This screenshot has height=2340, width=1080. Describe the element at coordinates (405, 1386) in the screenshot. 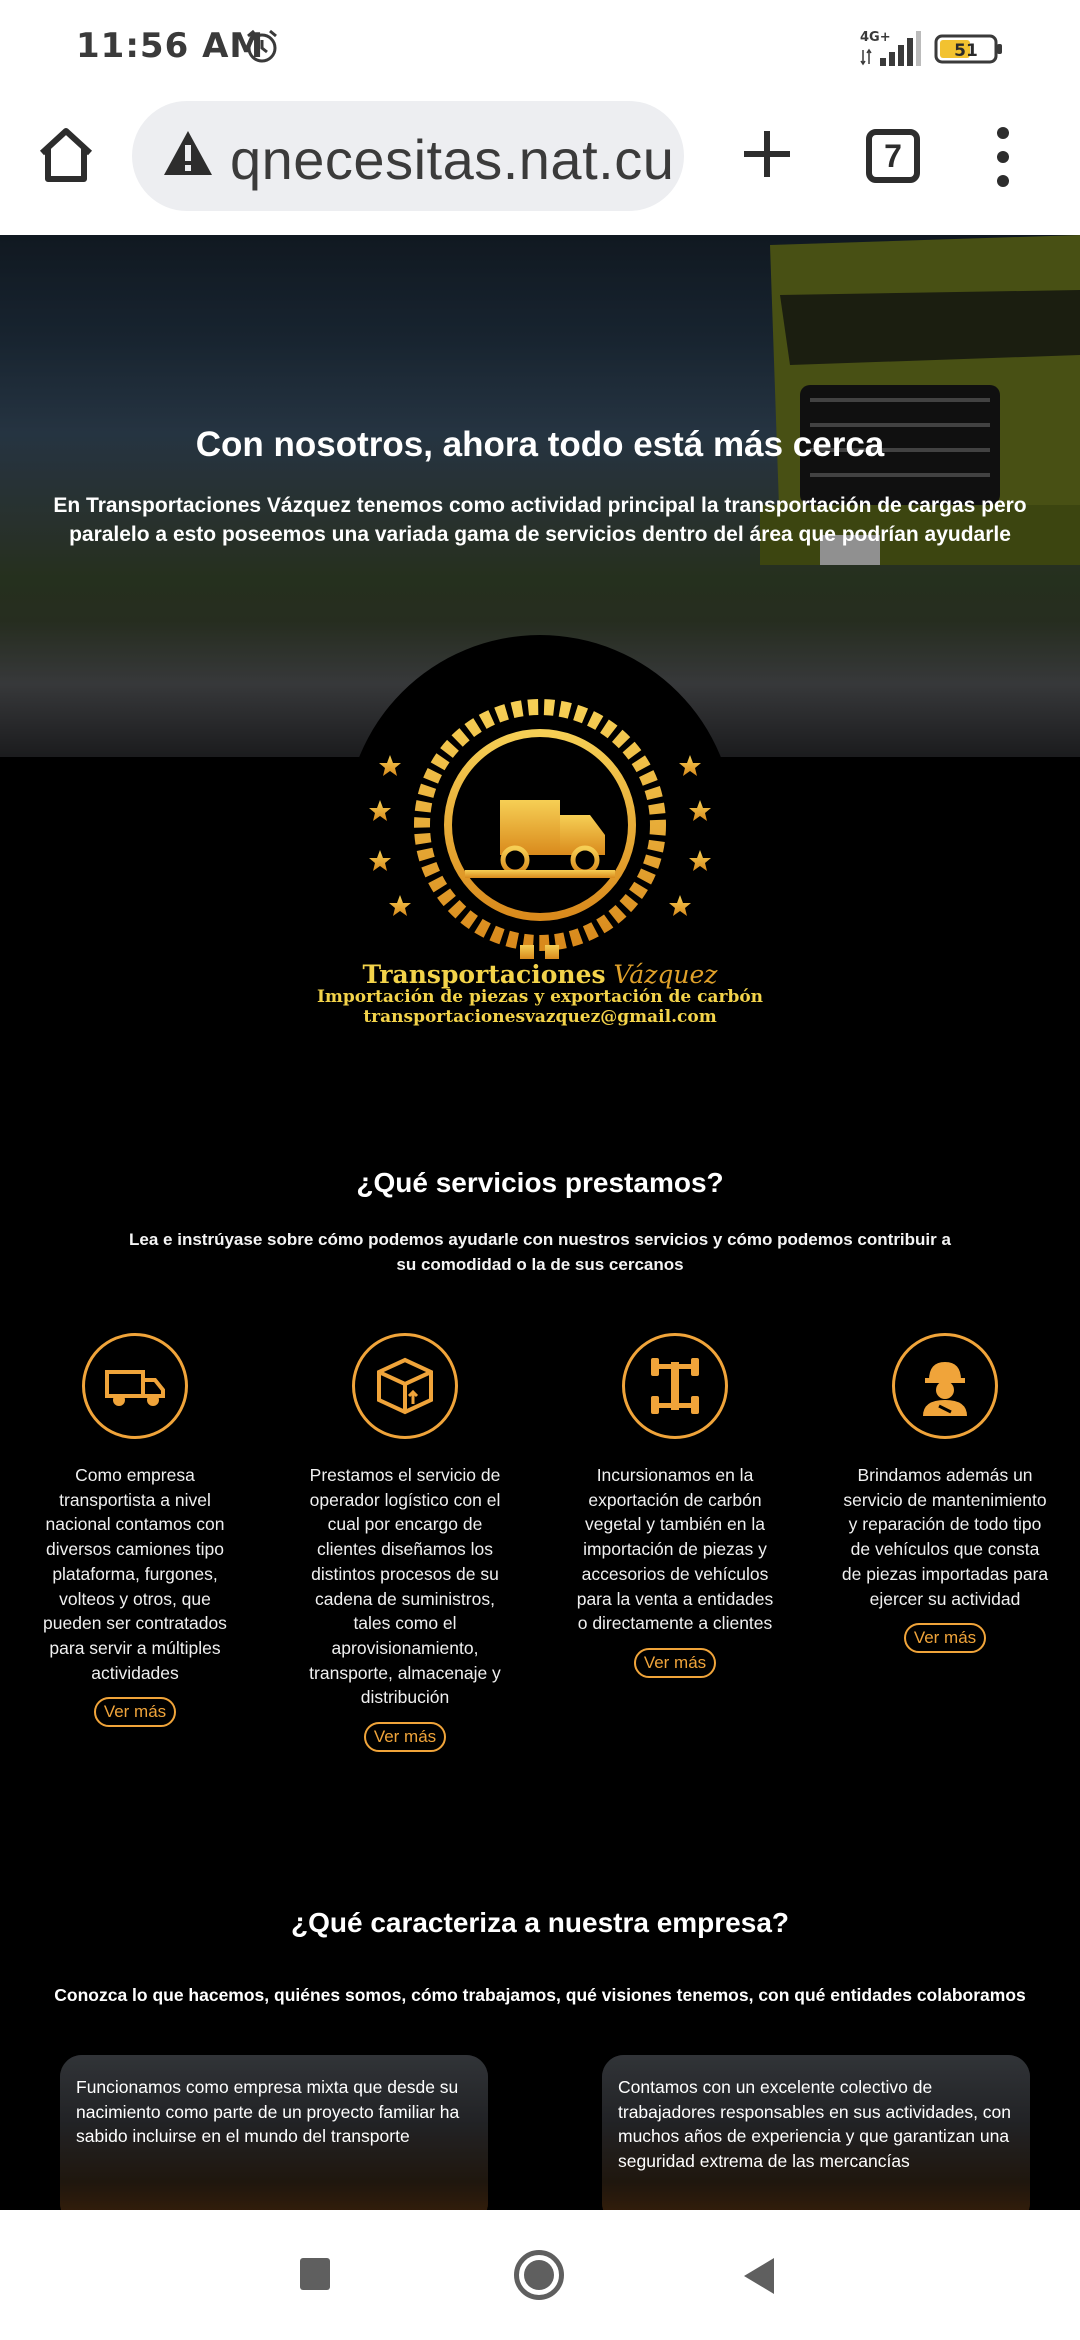

I see `box-icon` at that location.